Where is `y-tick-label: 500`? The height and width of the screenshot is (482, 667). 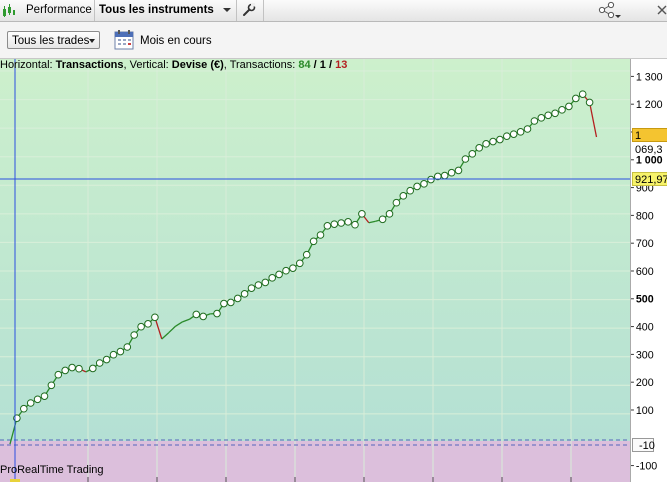
y-tick-label: 500 is located at coordinates (645, 300).